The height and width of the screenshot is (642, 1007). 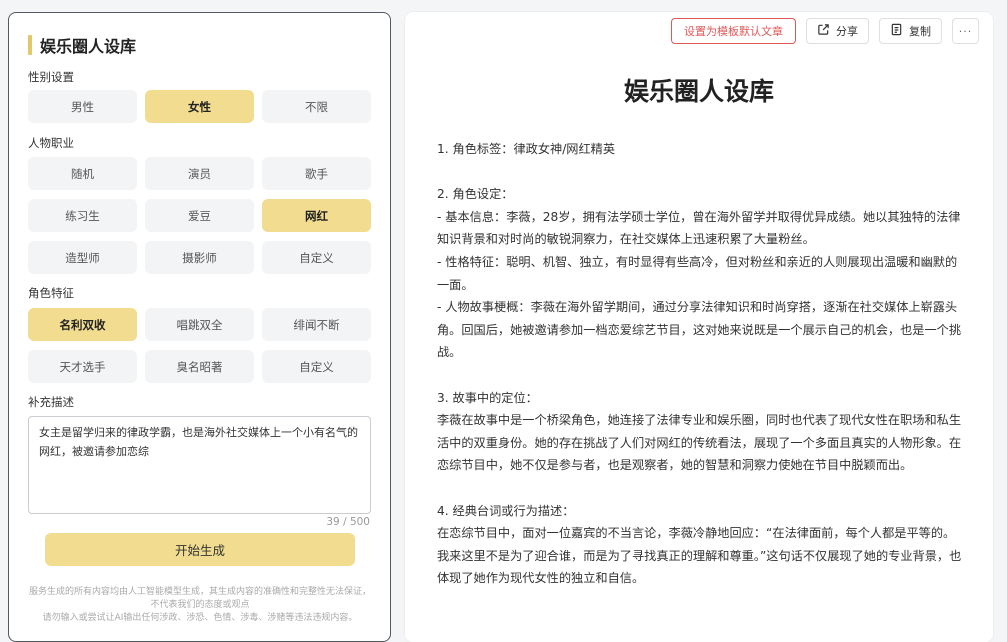 I want to click on article-title: 娱乐圈人设库, so click(x=698, y=91).